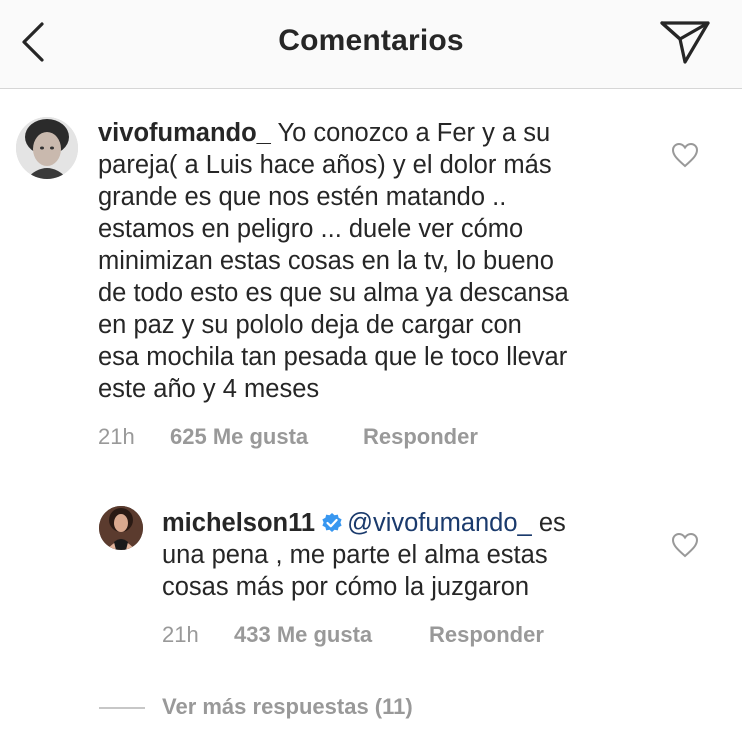 This screenshot has height=729, width=742. Describe the element at coordinates (239, 437) in the screenshot. I see `likes-count: 625 Me gusta` at that location.